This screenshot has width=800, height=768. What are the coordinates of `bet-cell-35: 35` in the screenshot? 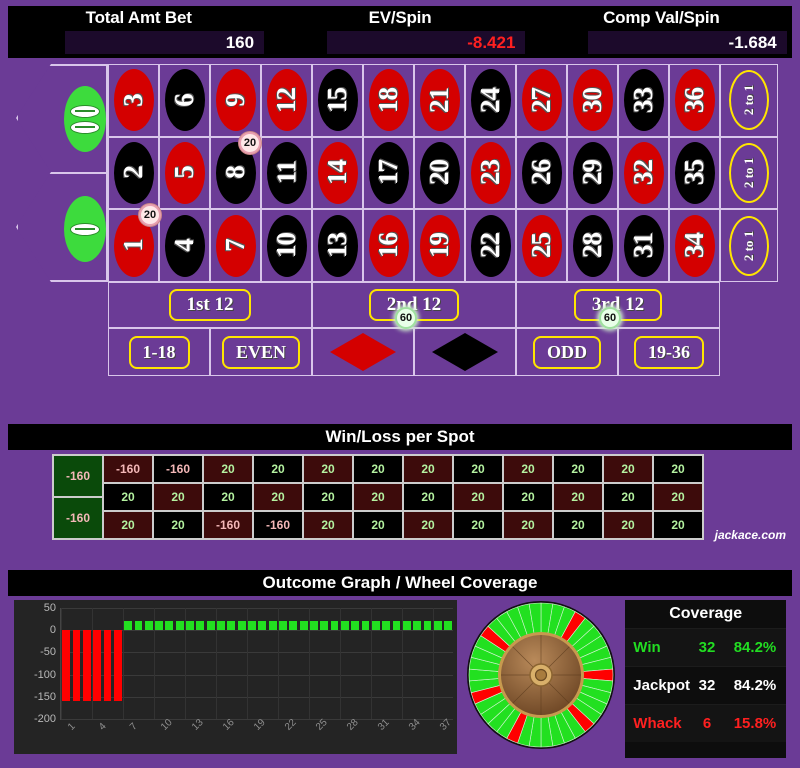 It's located at (694, 173).